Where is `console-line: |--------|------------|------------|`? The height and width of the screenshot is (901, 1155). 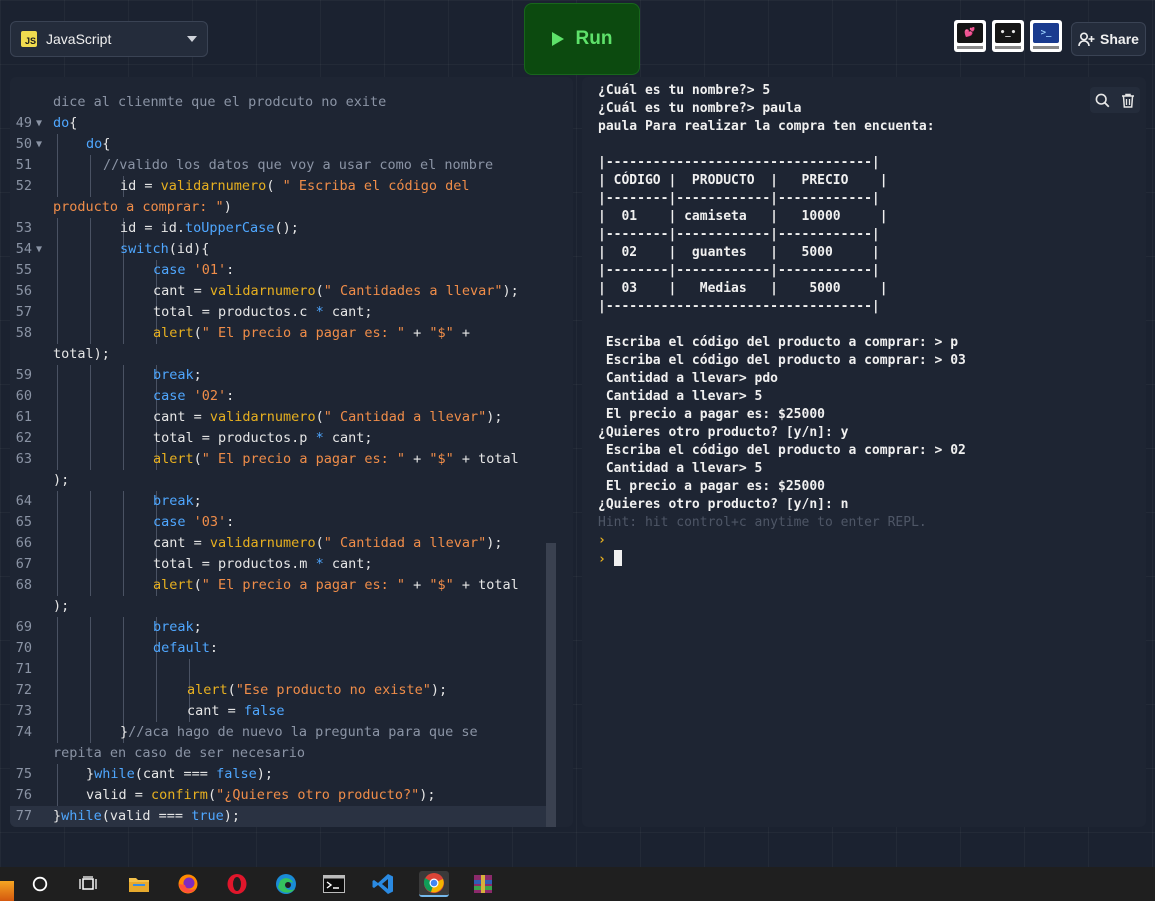 console-line: |--------|------------|------------| is located at coordinates (739, 198).